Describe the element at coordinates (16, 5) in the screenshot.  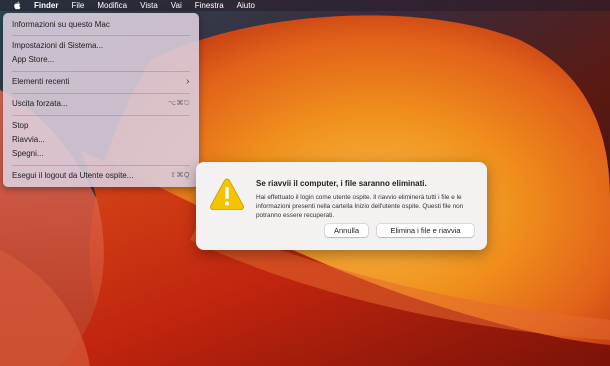
I see `apple-menu-icon` at that location.